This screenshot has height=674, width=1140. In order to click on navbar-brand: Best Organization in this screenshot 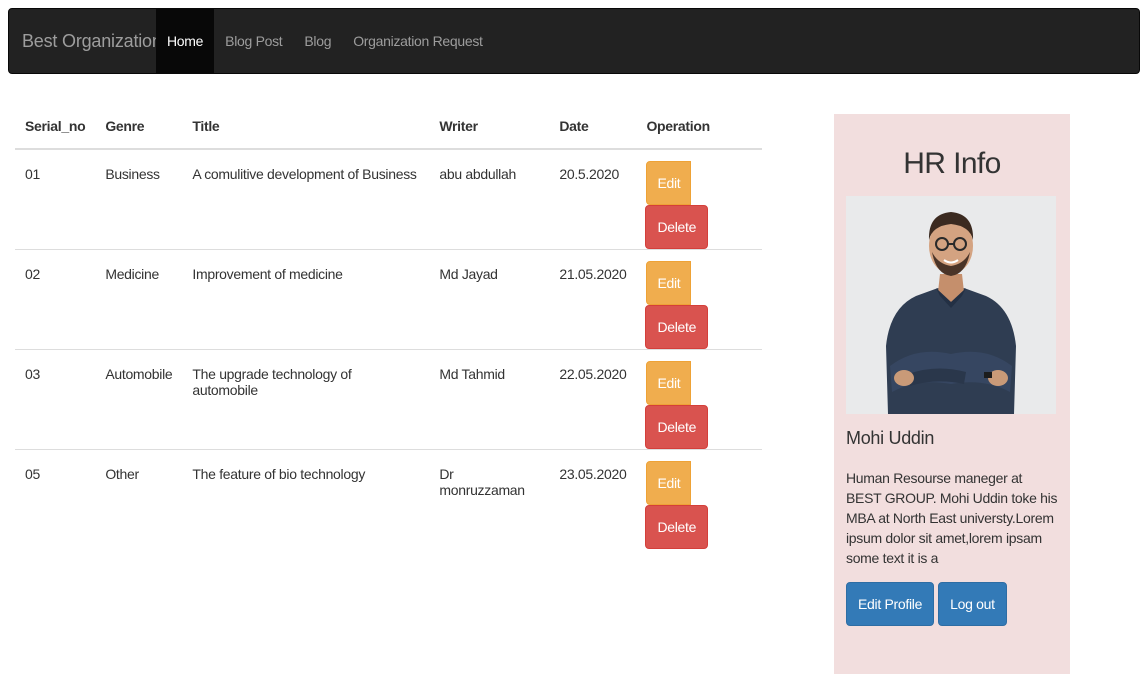, I will do `click(92, 41)`.